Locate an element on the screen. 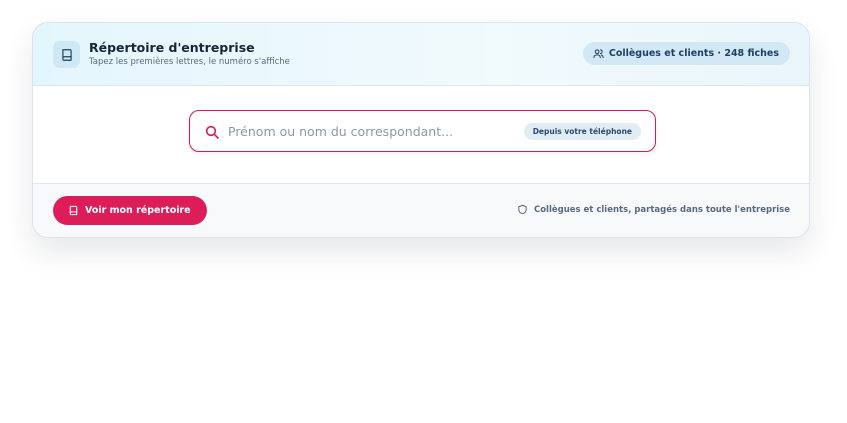 Image resolution: width=847 pixels, height=423 pixels. view-directory-label: Voir mon répertoire is located at coordinates (138, 210).